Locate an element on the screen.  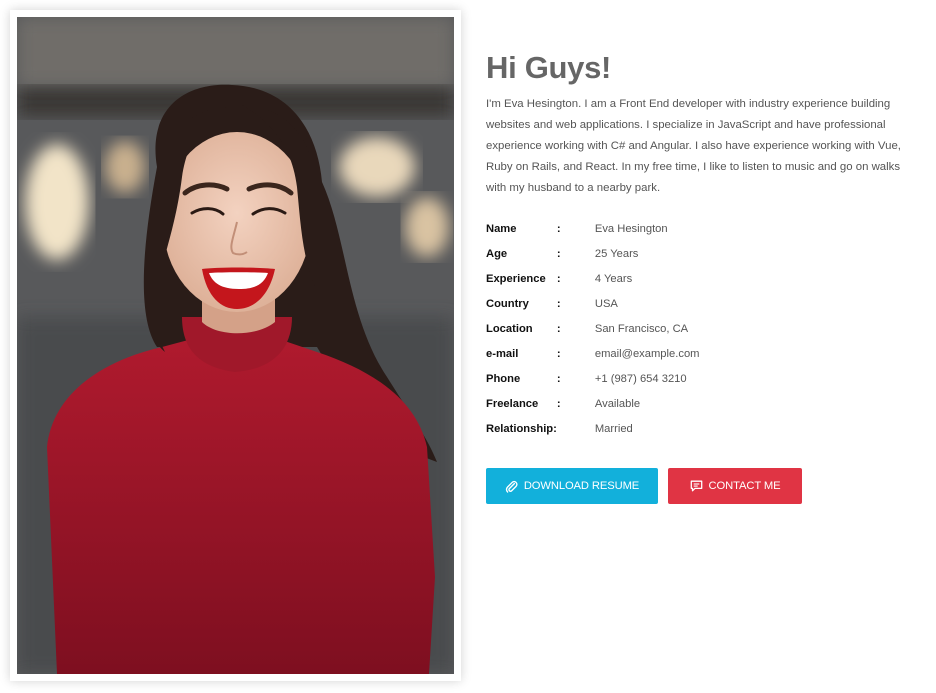
info-row: Freelance: Available is located at coordinates (592, 403).